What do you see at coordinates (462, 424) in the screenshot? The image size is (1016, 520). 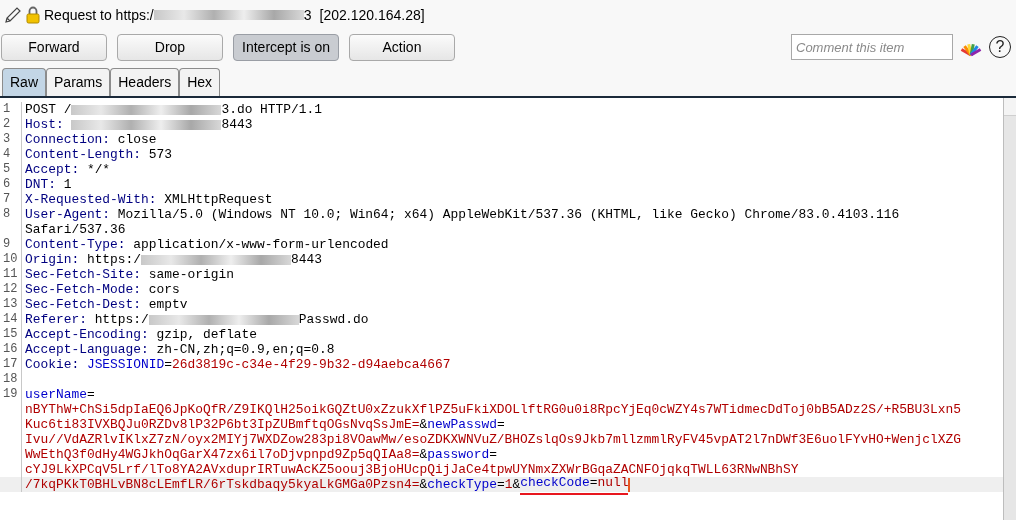 I see `code-token: newPasswd` at bounding box center [462, 424].